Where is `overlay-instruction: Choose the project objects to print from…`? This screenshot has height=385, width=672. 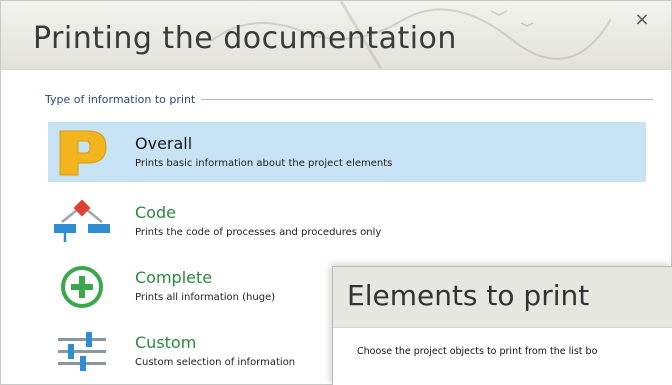
overlay-instruction: Choose the project objects to print from… is located at coordinates (477, 351).